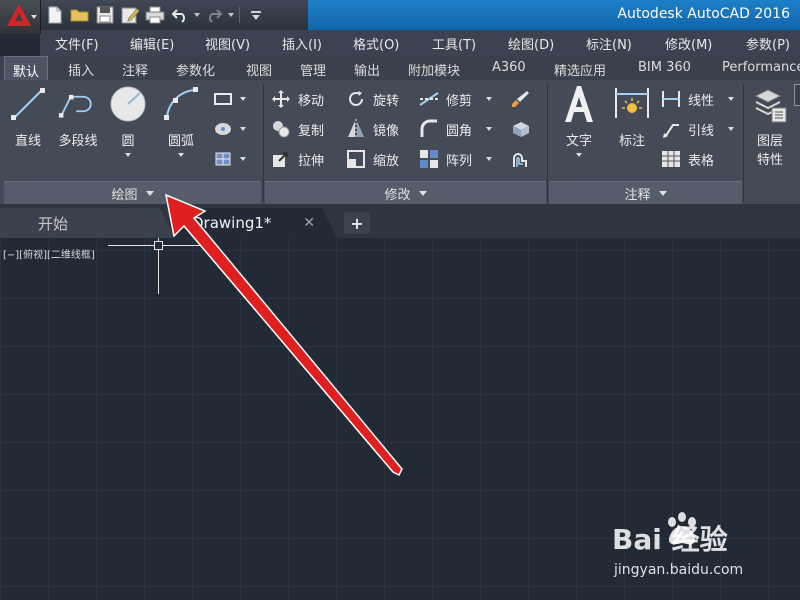 This screenshot has height=600, width=800. I want to click on tab-featured-apps: 精选应用, so click(580, 69).